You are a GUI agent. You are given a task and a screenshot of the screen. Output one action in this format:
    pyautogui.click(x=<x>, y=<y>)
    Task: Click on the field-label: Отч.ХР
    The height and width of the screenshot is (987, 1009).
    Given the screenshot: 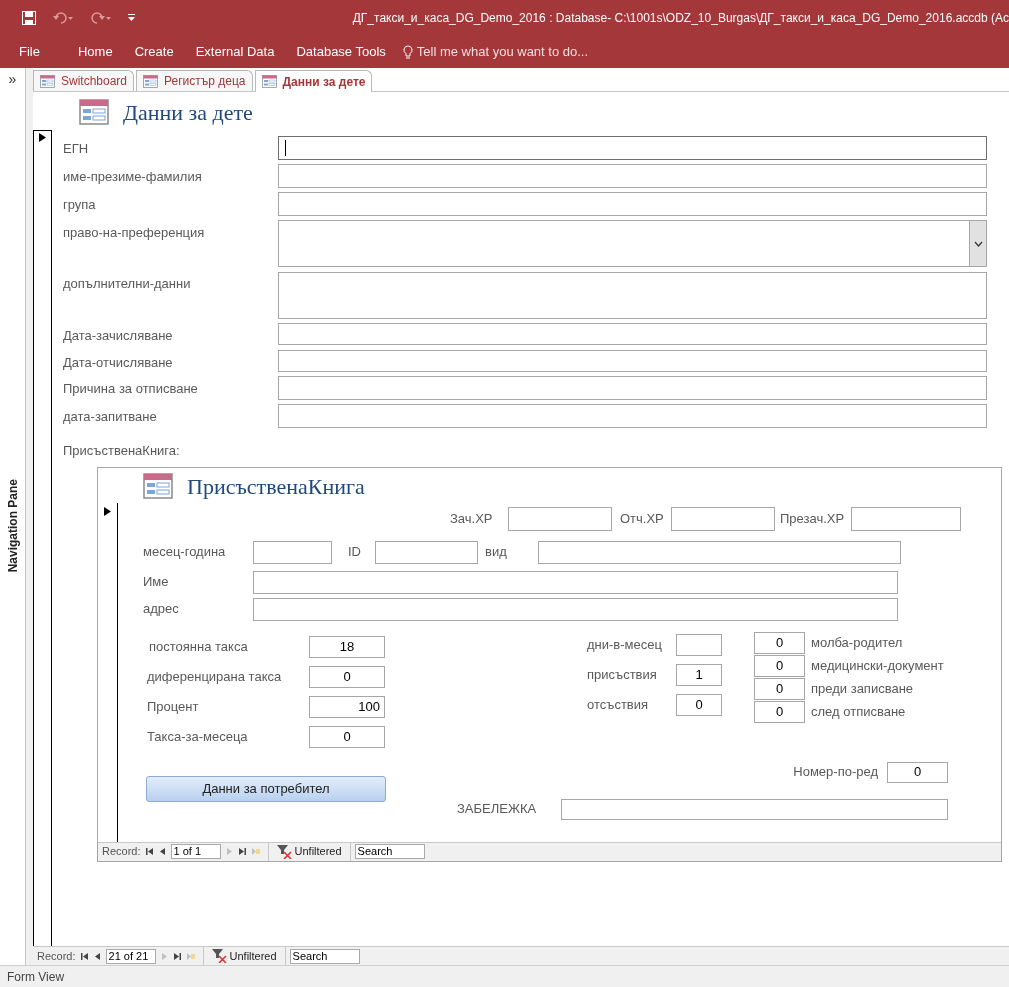 What is the action you would take?
    pyautogui.click(x=642, y=518)
    